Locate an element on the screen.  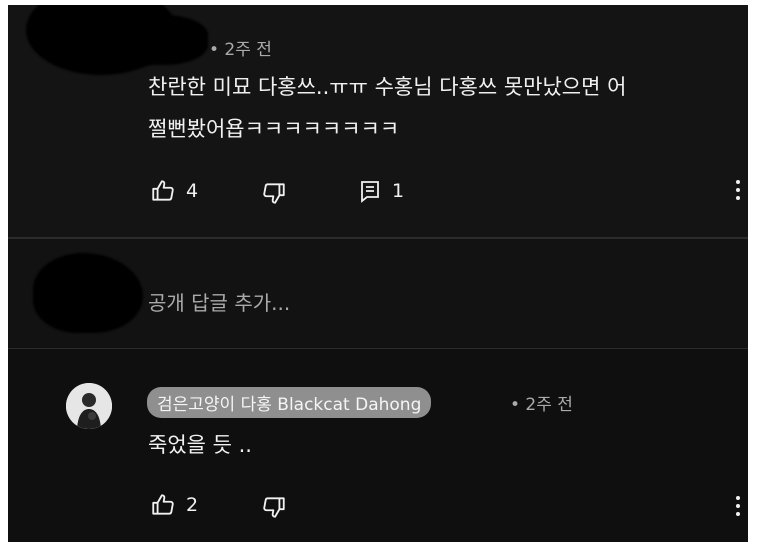
like-button: 4 is located at coordinates (174, 191).